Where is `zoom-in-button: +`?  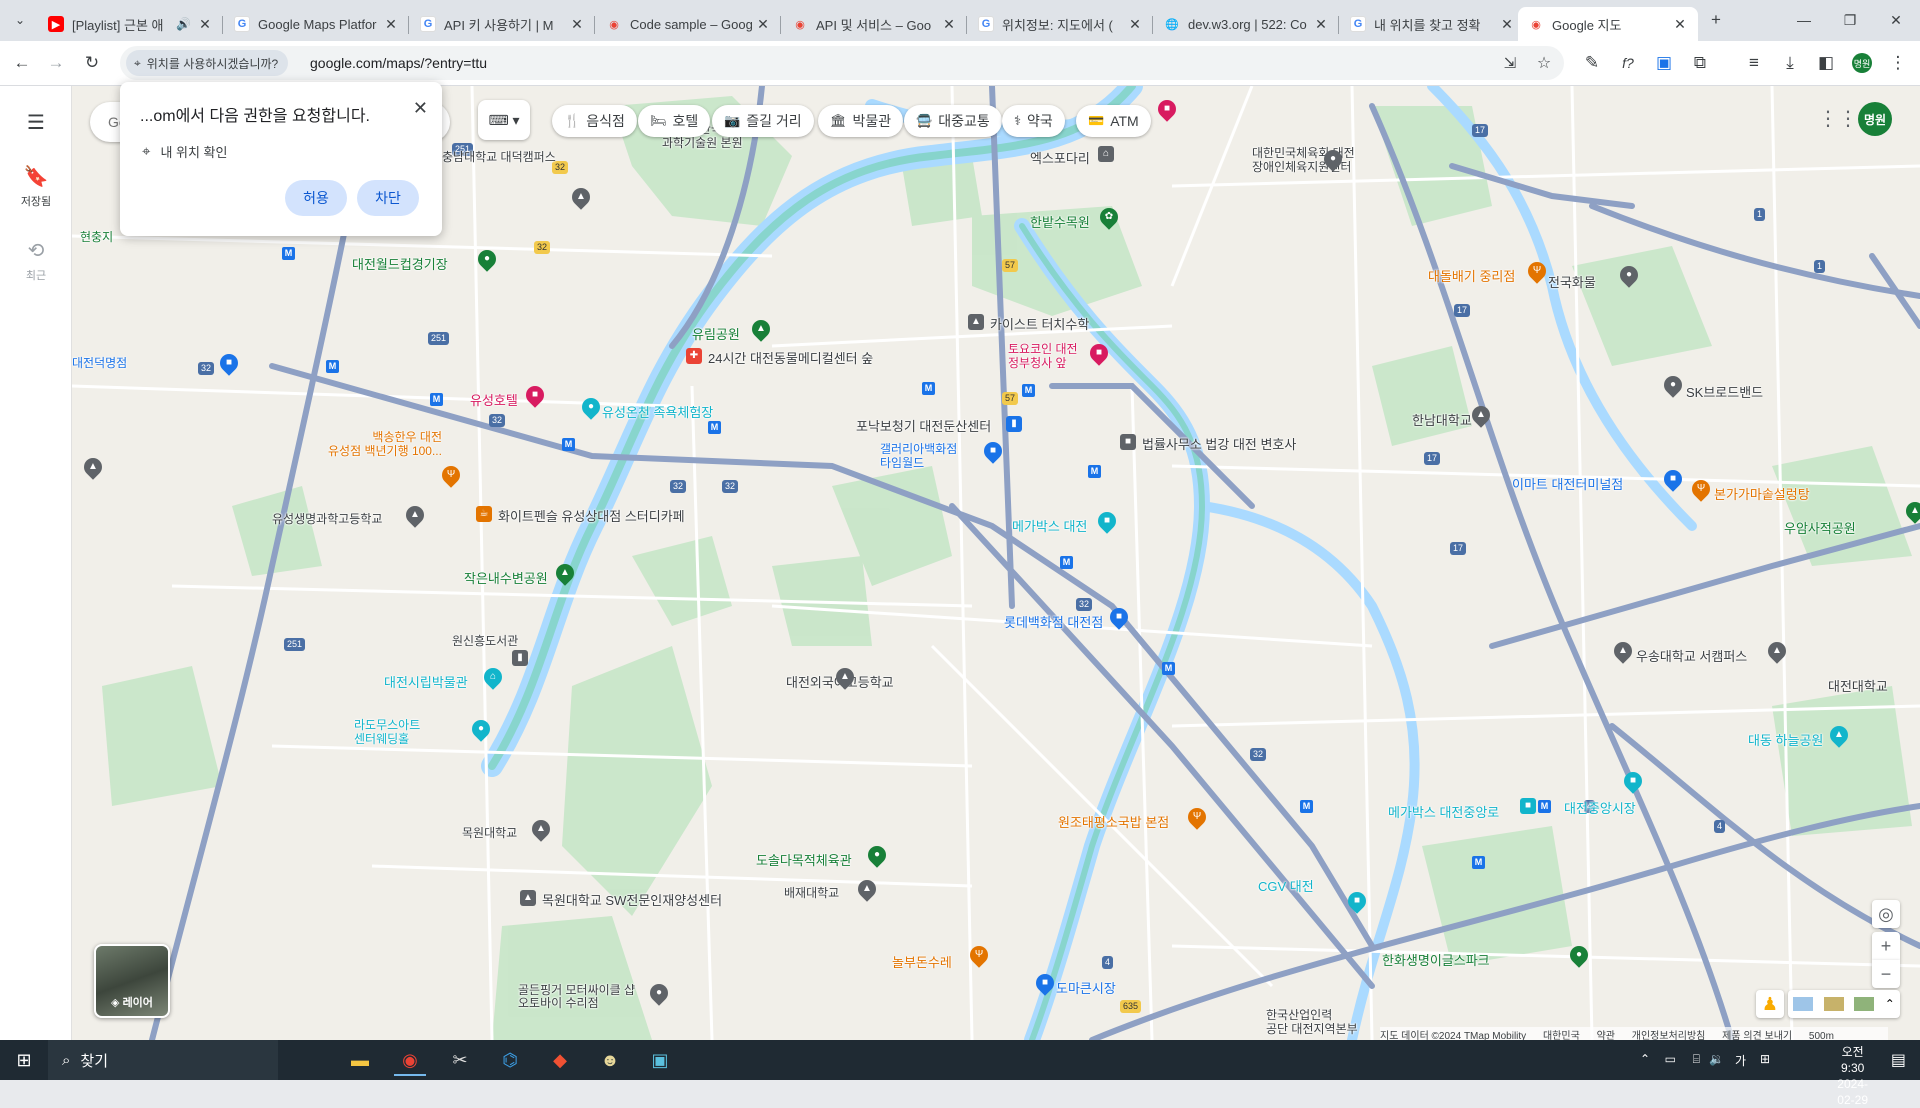
zoom-in-button: + is located at coordinates (1886, 946).